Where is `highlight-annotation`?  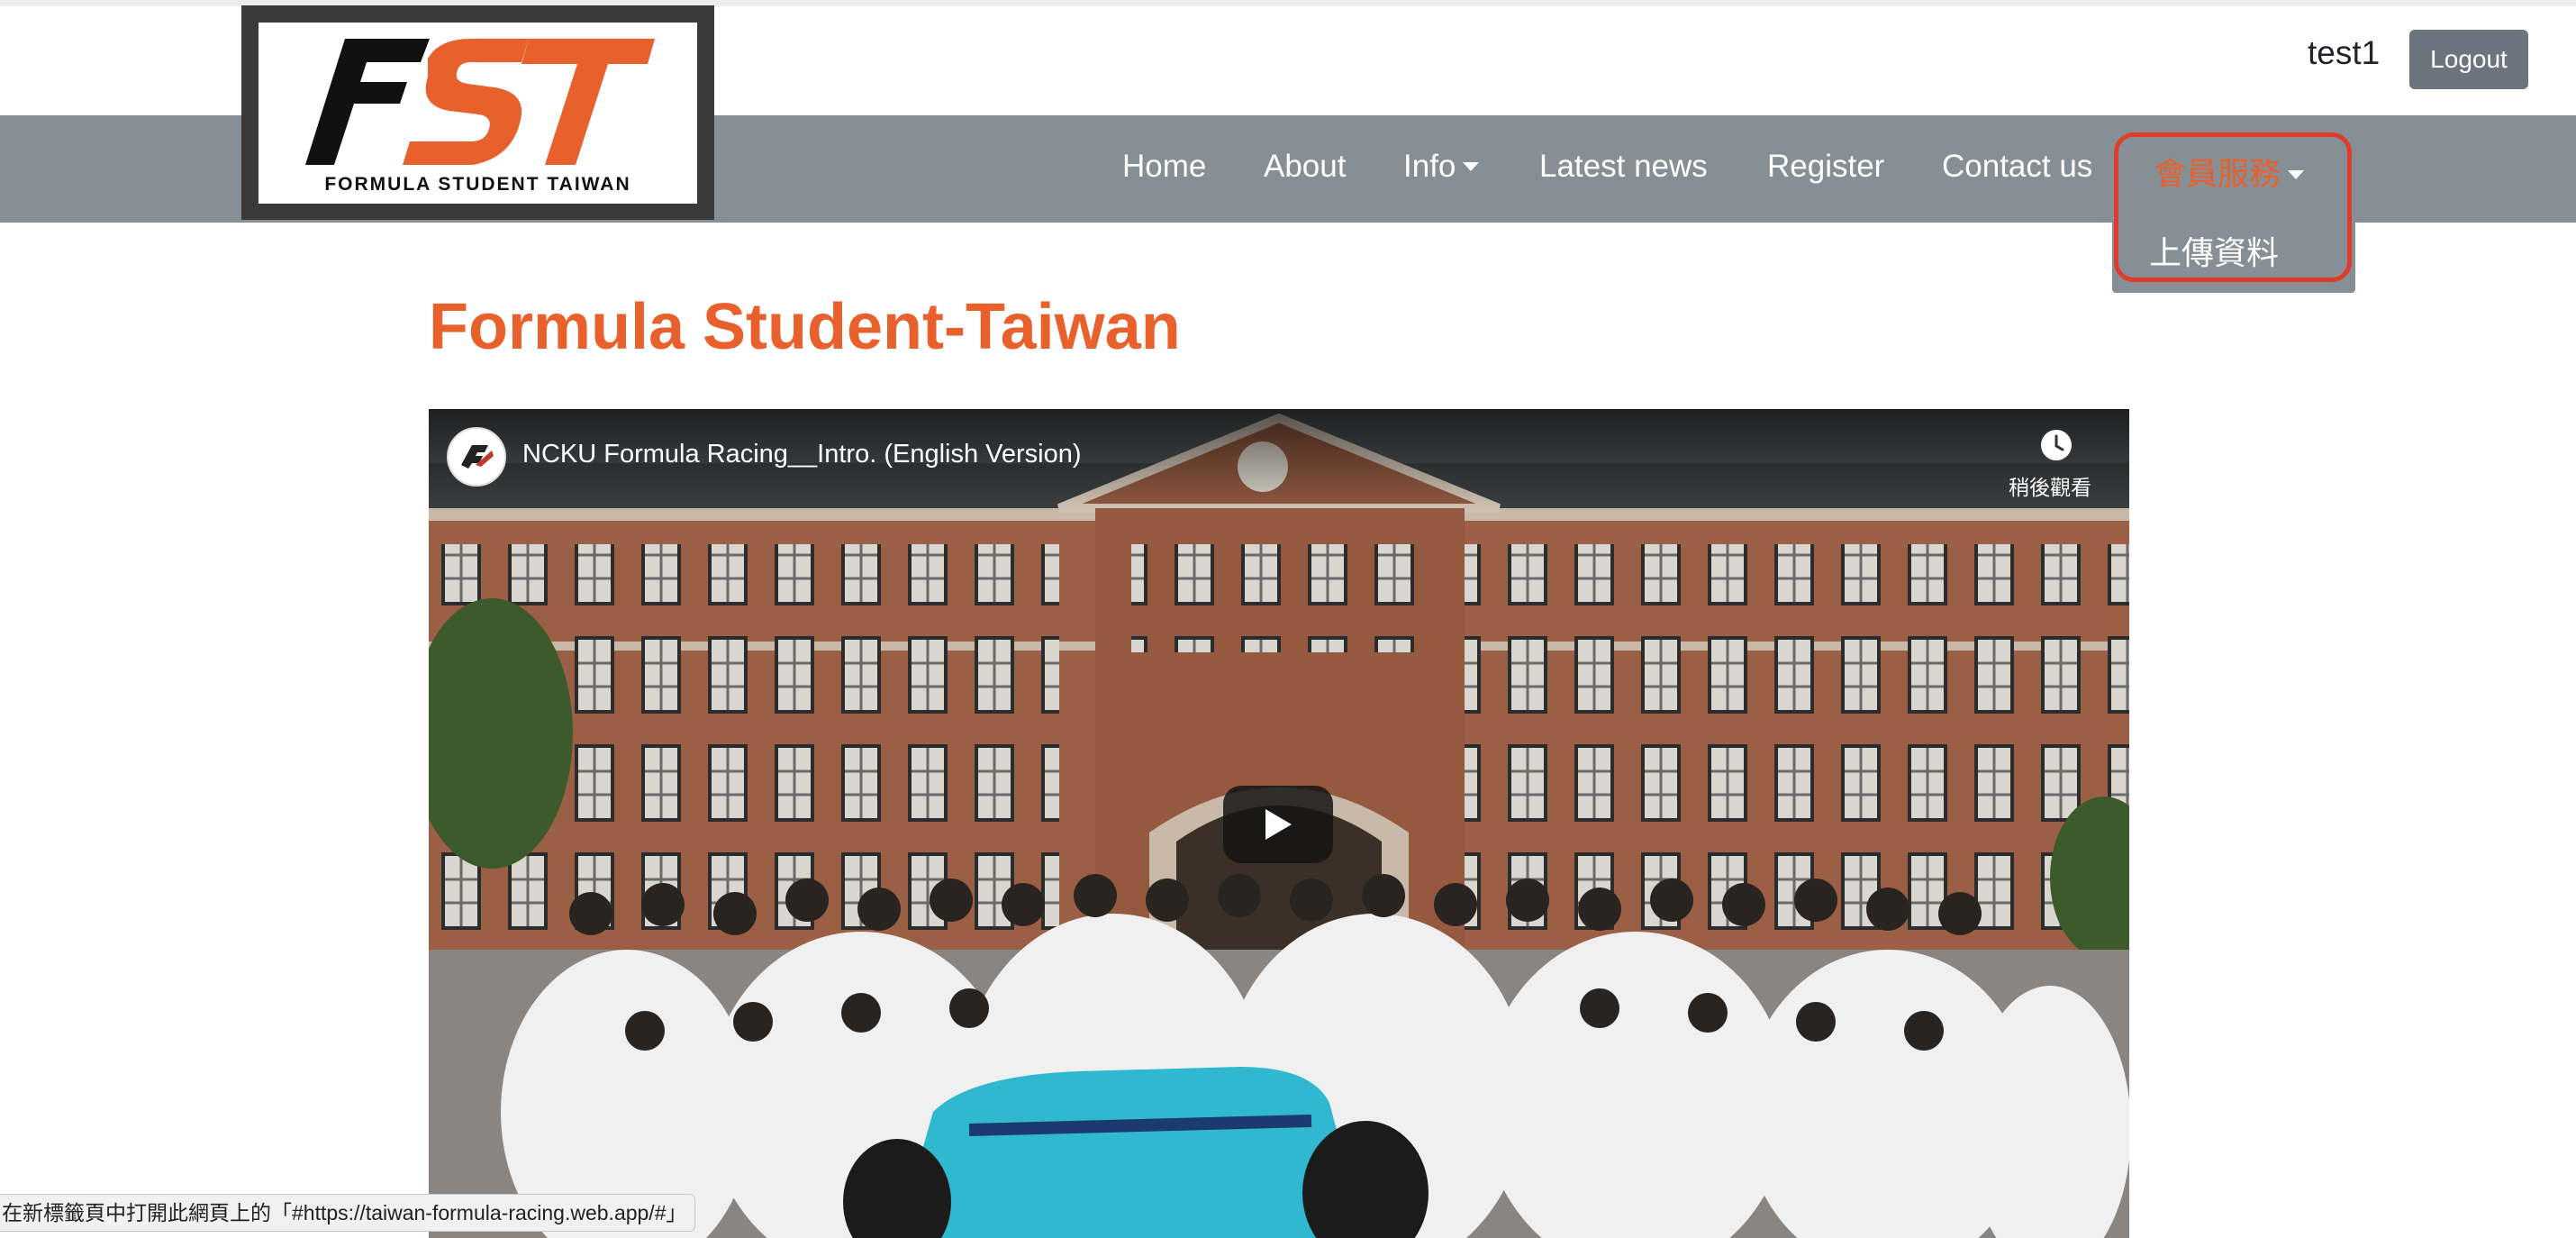
highlight-annotation is located at coordinates (2233, 207).